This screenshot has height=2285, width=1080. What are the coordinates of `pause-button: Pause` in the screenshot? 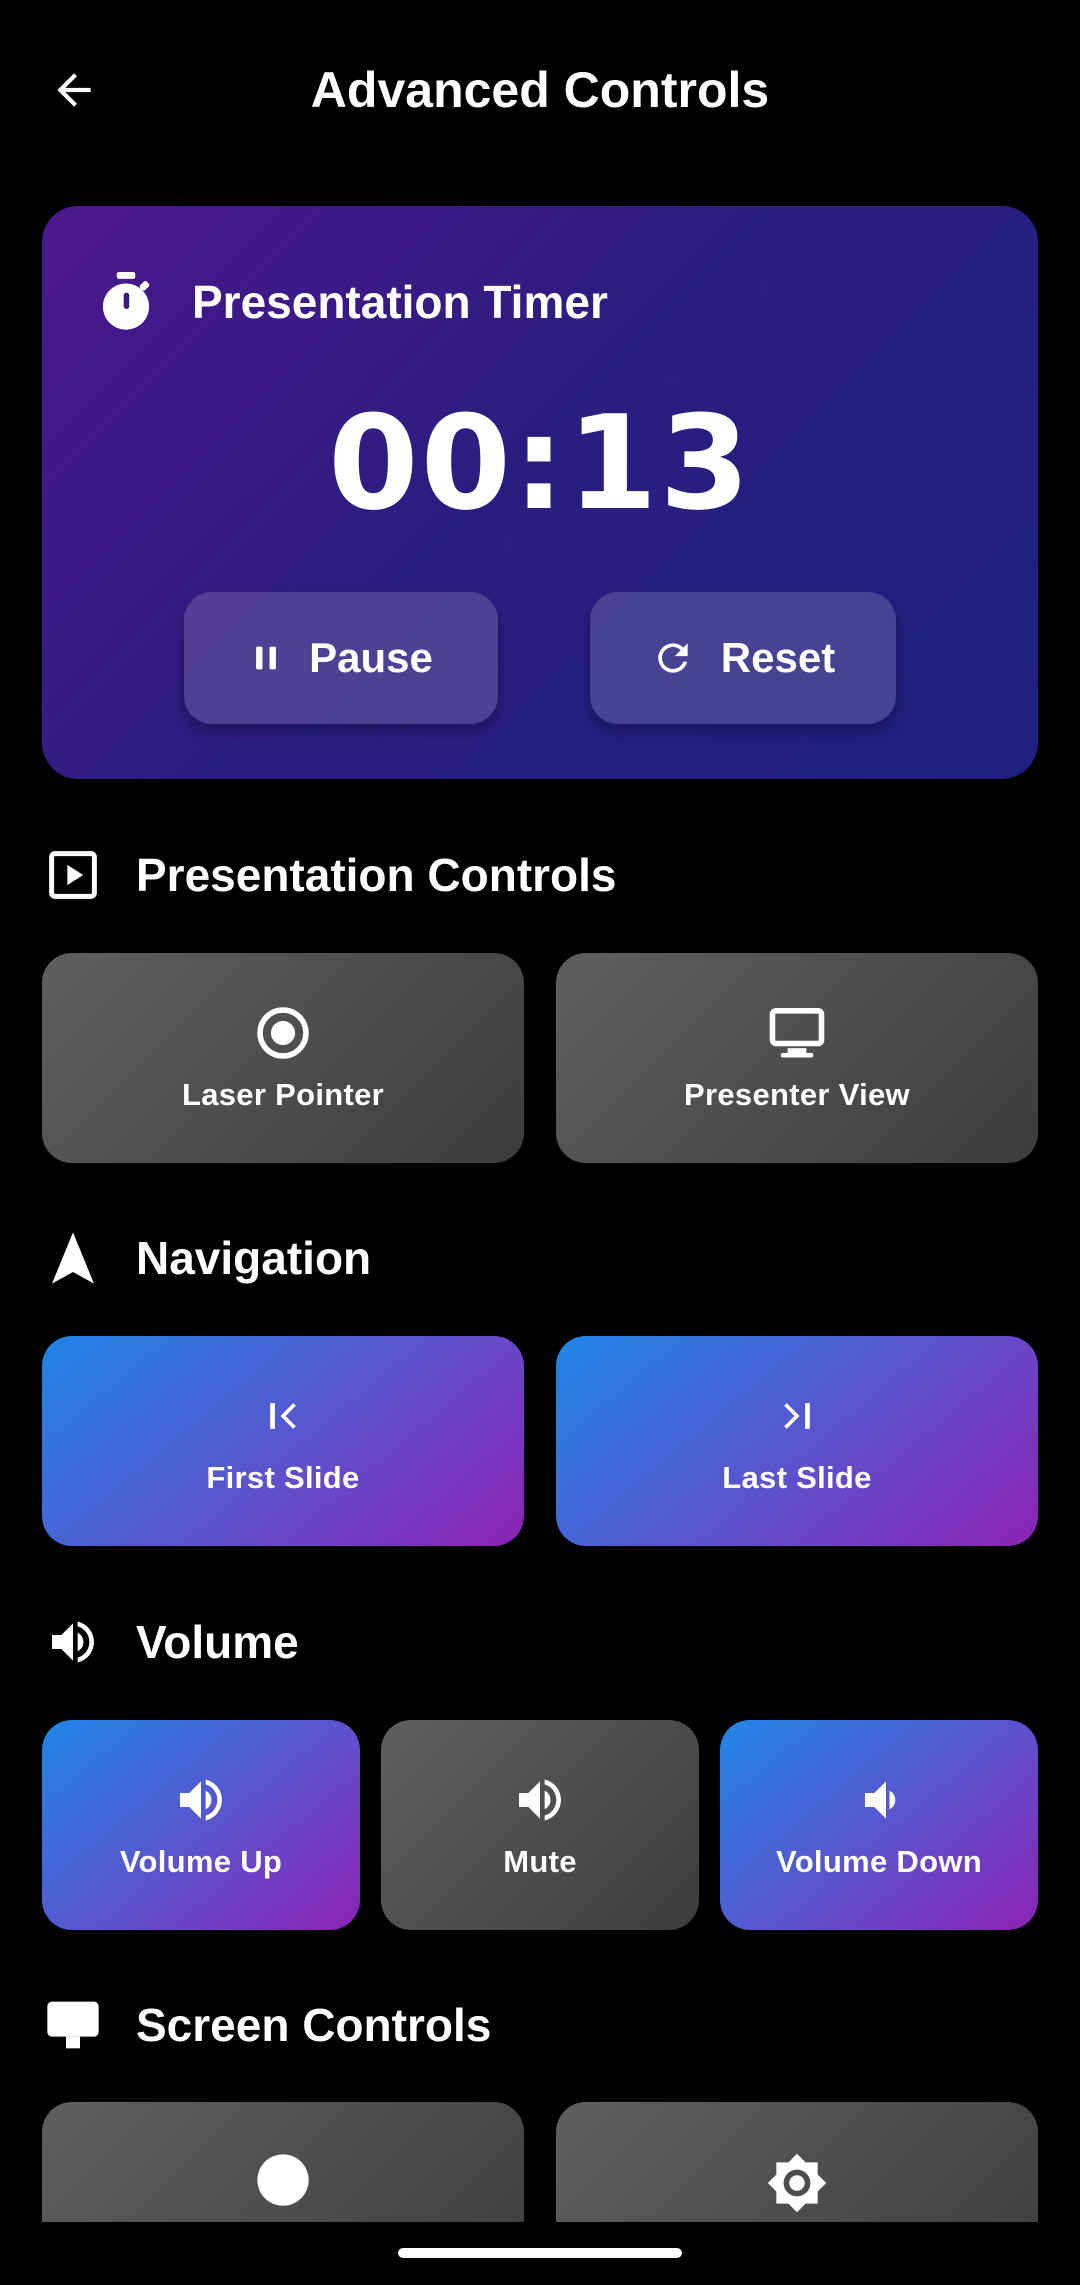 It's located at (341, 658).